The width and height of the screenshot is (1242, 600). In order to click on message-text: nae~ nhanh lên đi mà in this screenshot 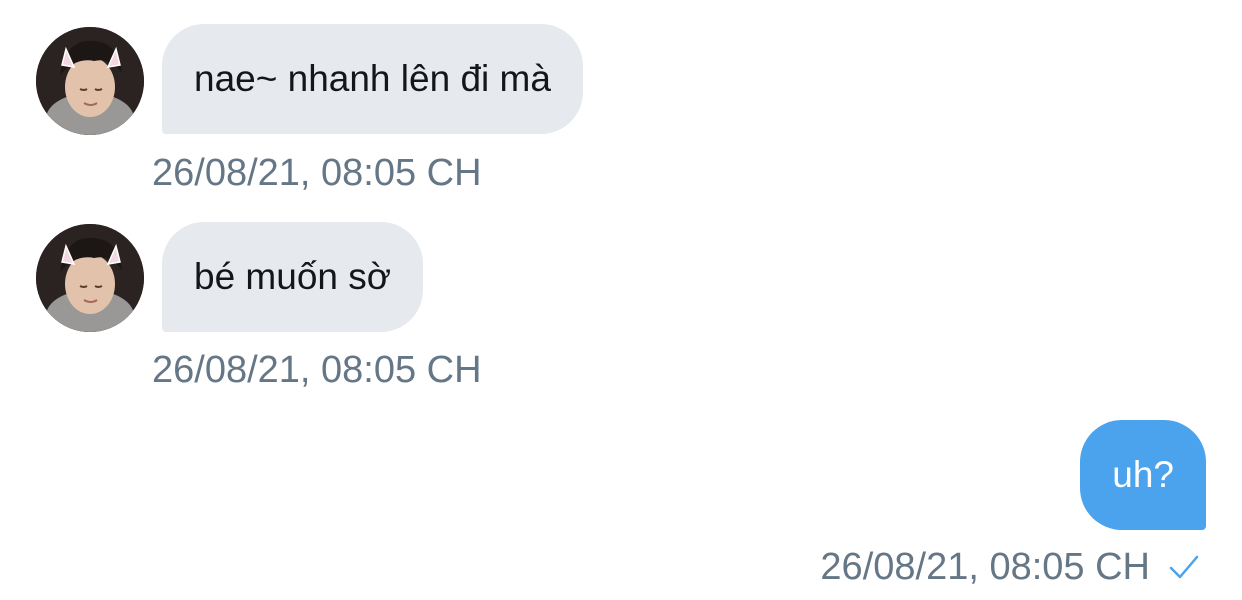, I will do `click(372, 78)`.